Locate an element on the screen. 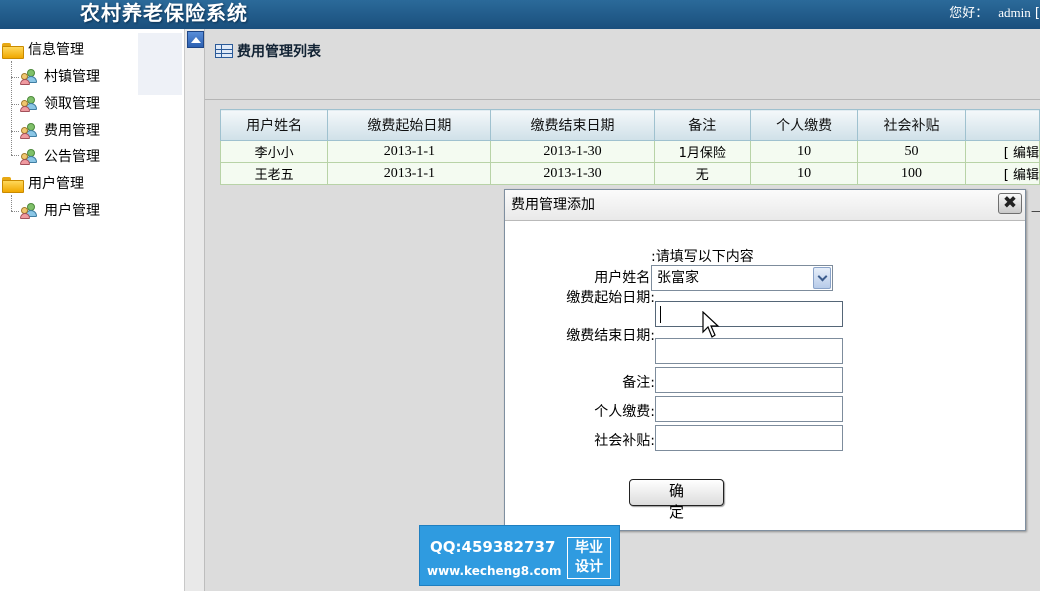 The image size is (1040, 591). sidebar-group-info: 信息管理 is located at coordinates (43, 50).